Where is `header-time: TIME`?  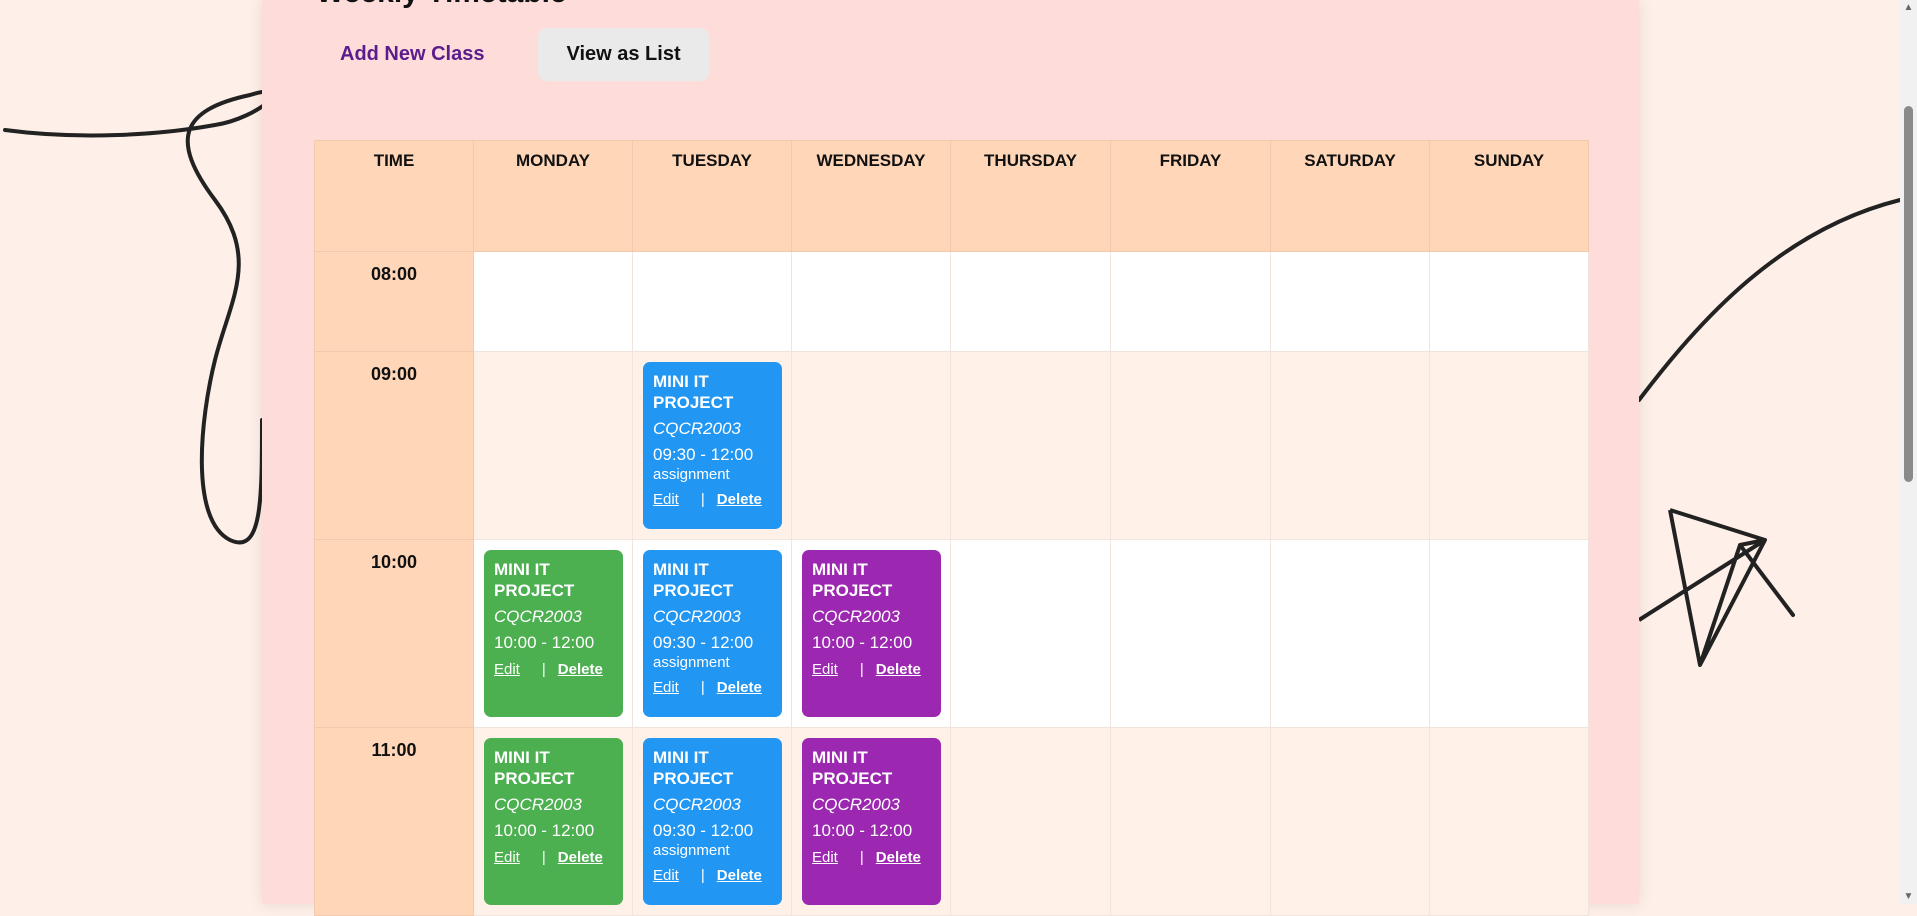
header-time: TIME is located at coordinates (394, 196).